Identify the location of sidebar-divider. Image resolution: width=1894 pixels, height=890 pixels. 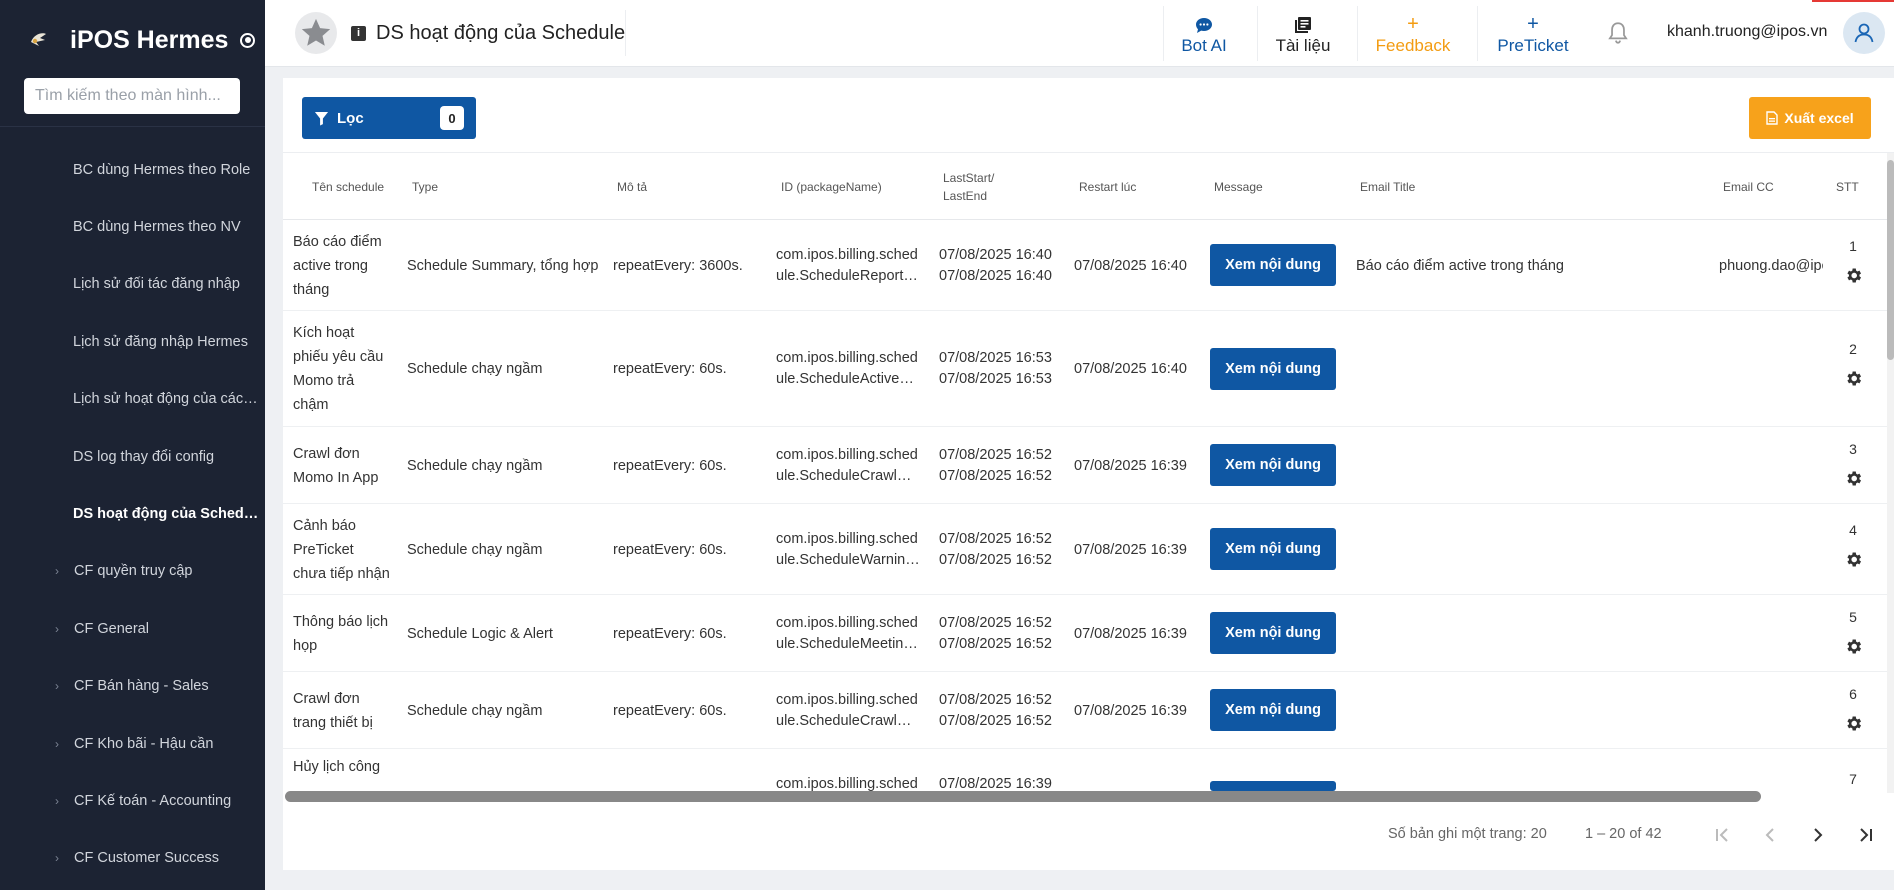
(132, 126).